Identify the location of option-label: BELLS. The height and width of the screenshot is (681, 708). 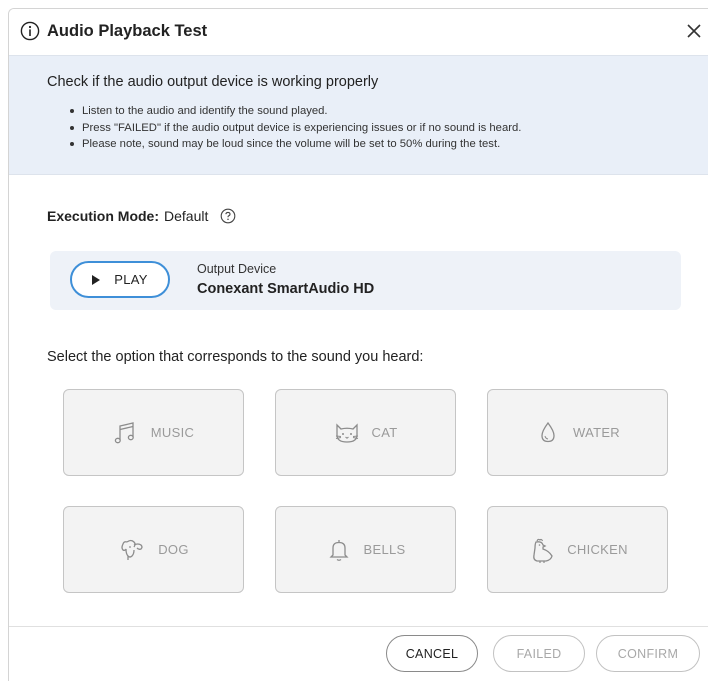
(384, 549).